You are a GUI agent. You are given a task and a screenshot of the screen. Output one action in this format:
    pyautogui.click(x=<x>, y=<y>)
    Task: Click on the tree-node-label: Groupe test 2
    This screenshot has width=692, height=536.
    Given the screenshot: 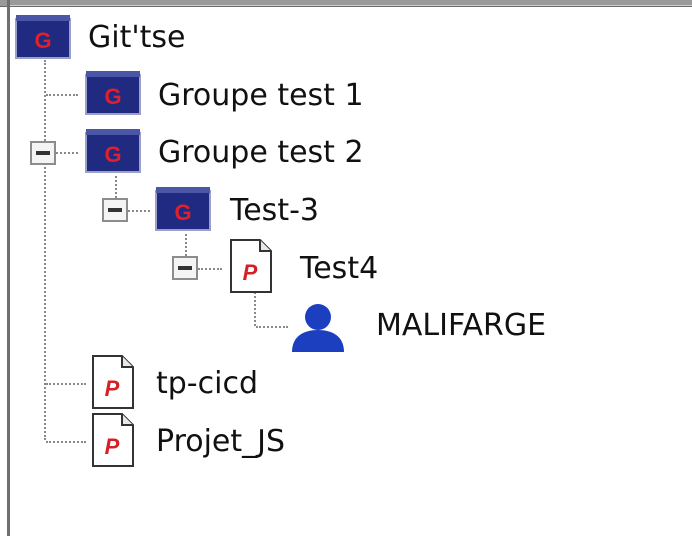 What is the action you would take?
    pyautogui.click(x=261, y=152)
    